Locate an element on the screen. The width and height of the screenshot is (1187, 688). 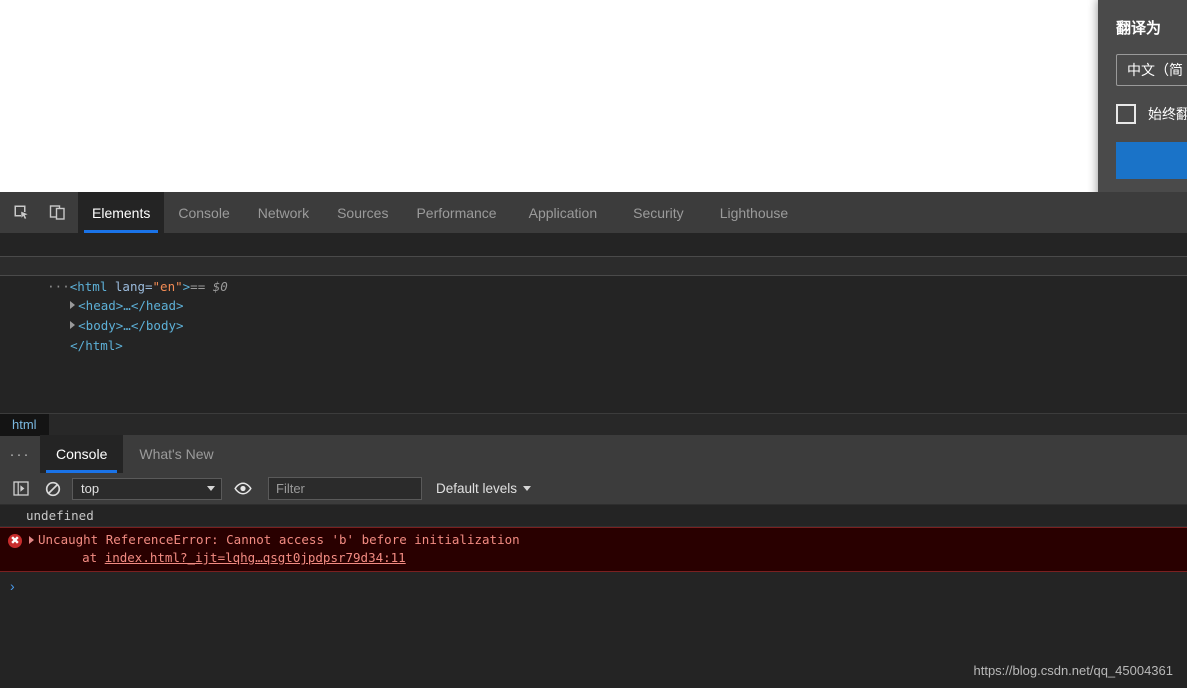
tab-security: Security is located at coordinates (658, 212).